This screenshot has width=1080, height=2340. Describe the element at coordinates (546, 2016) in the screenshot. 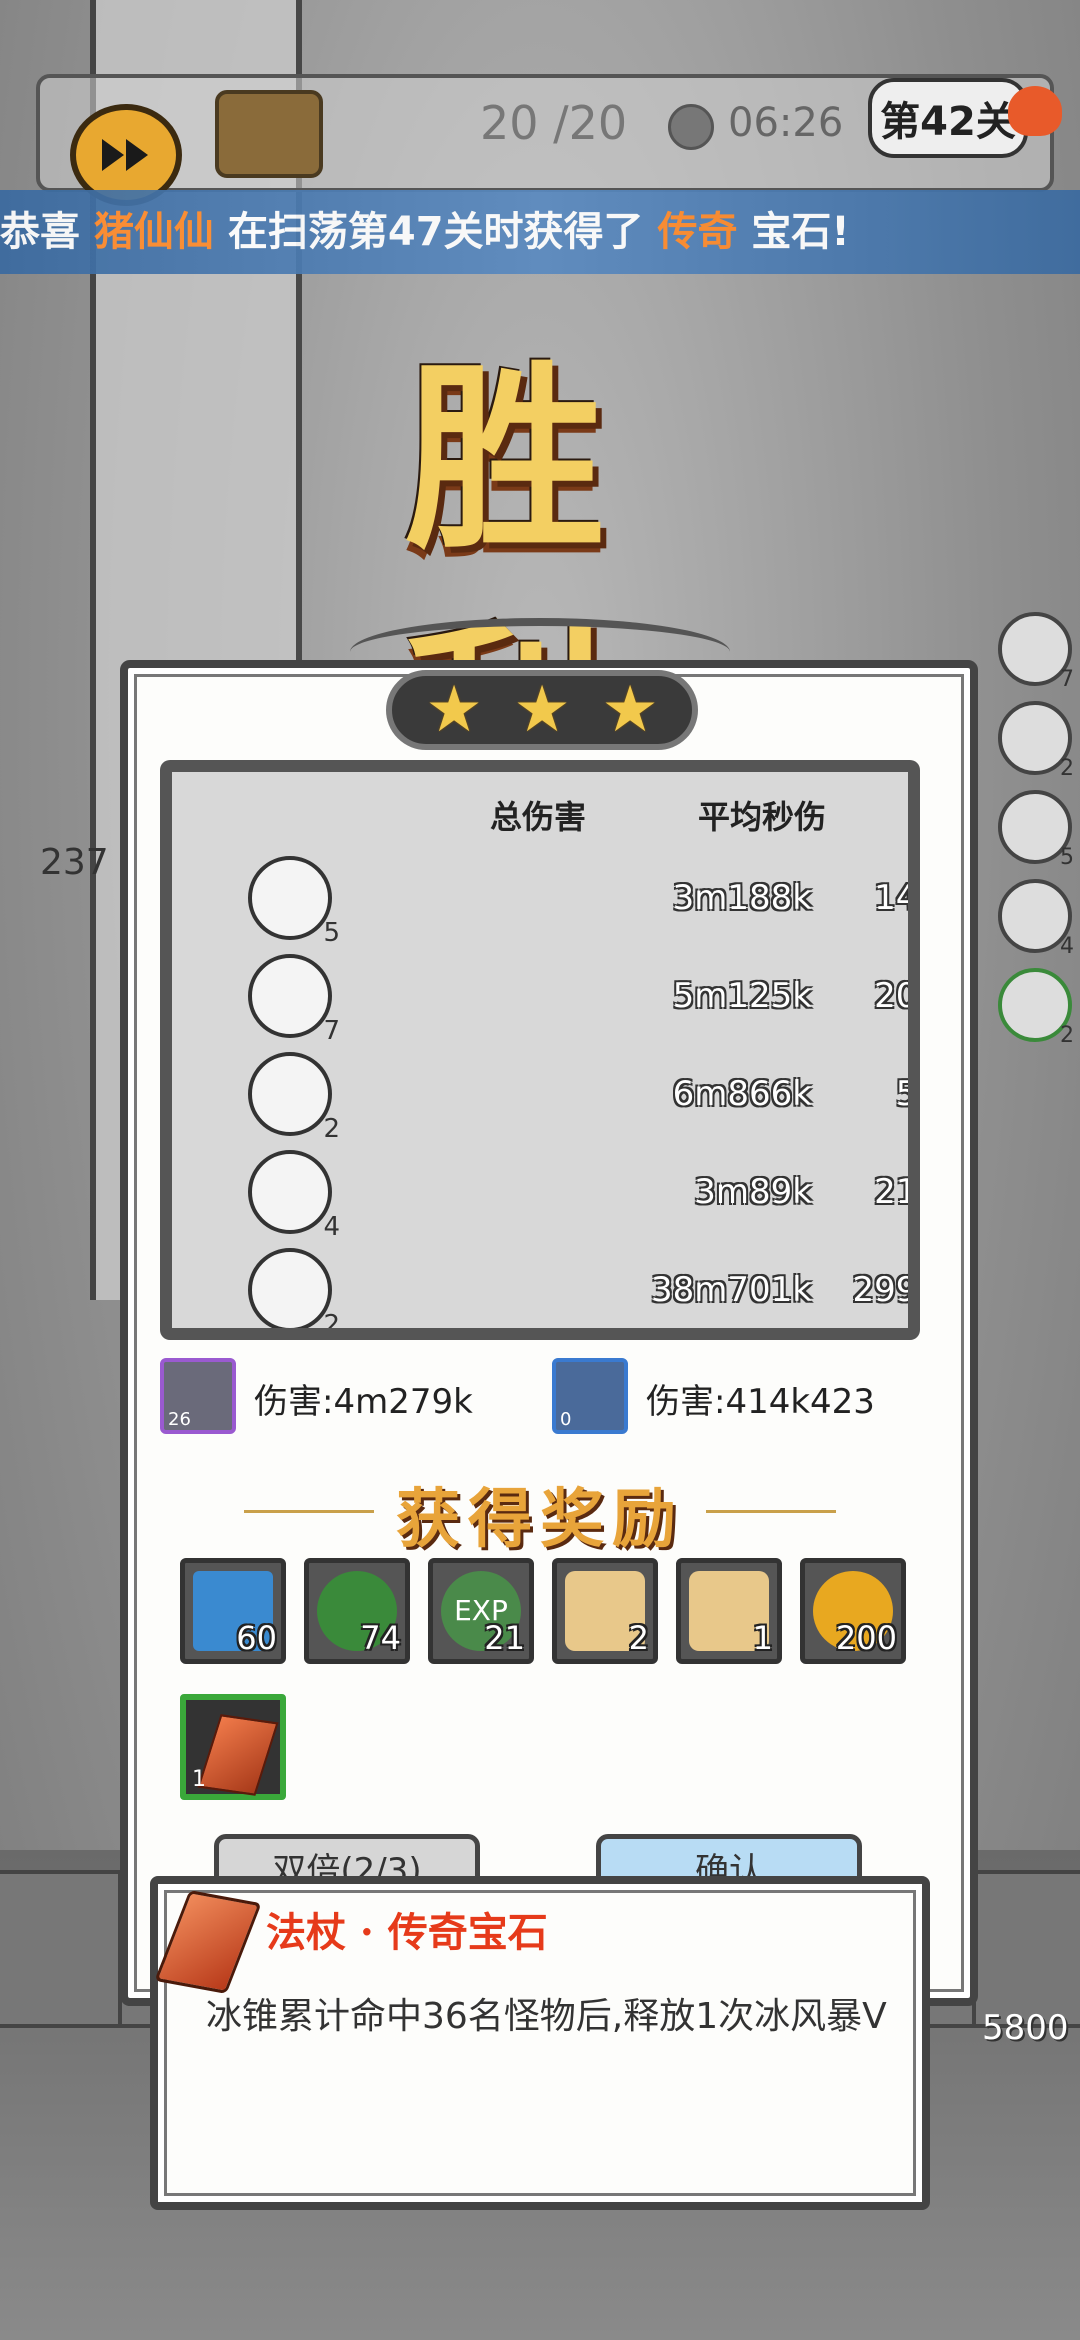

I see `tooltip-description: 冰锥累计命中36名怪物后,释放1次冰风暴V` at that location.